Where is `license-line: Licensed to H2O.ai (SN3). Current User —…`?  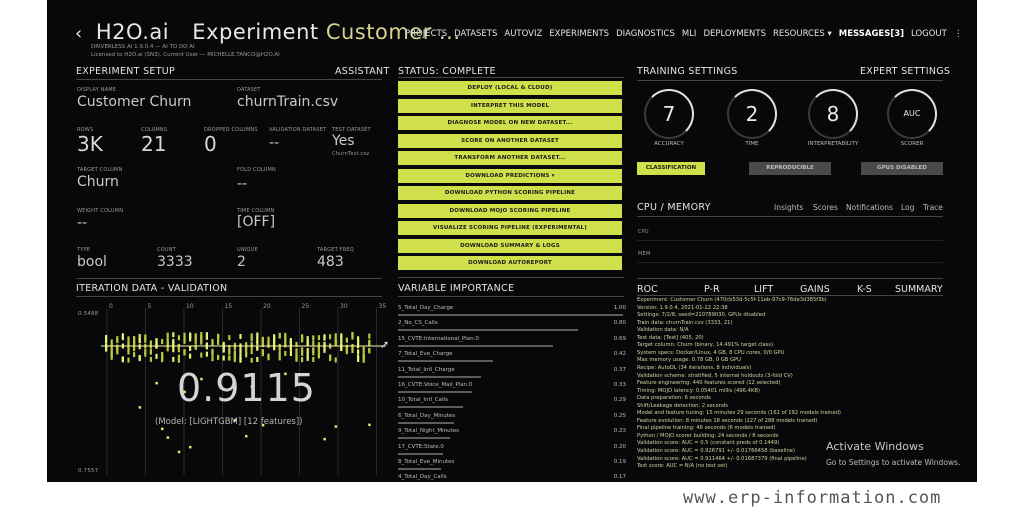 license-line: Licensed to H2O.ai (SN3). Current User —… is located at coordinates (185, 55).